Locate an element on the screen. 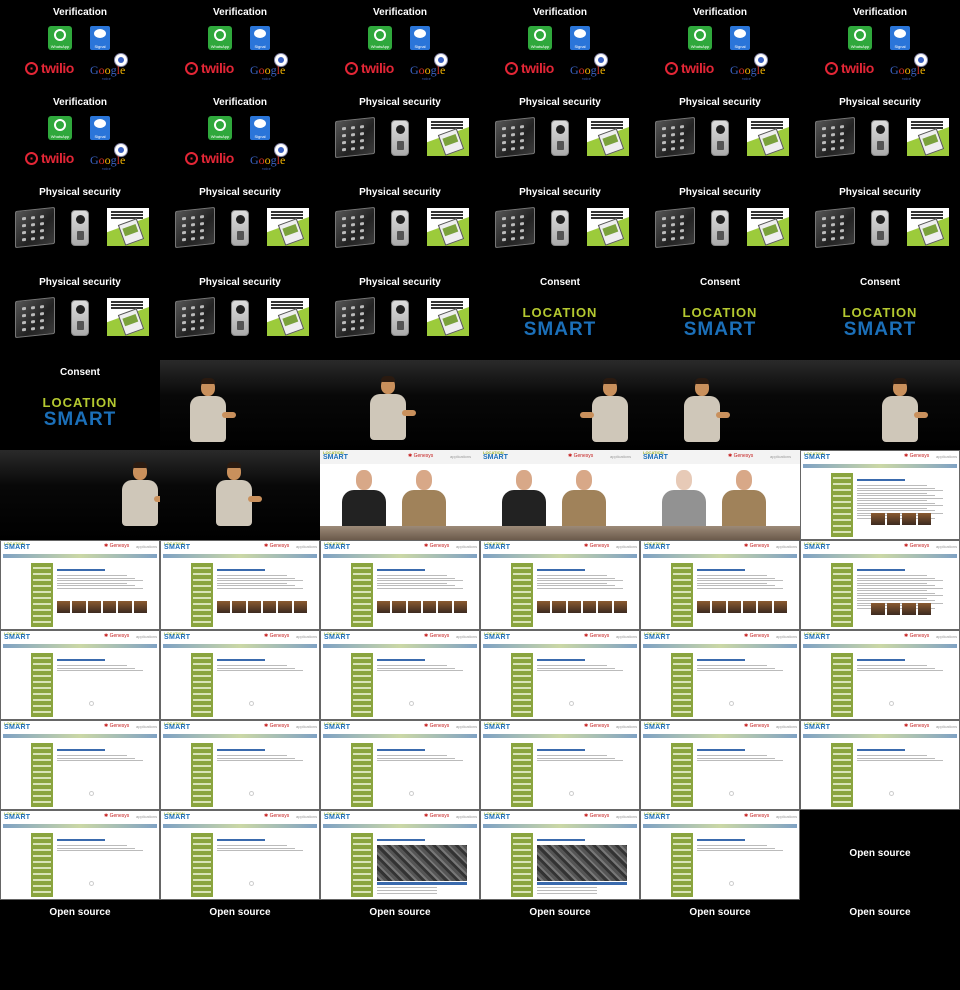 This screenshot has width=960, height=990. signal-label: Signal is located at coordinates (580, 46).